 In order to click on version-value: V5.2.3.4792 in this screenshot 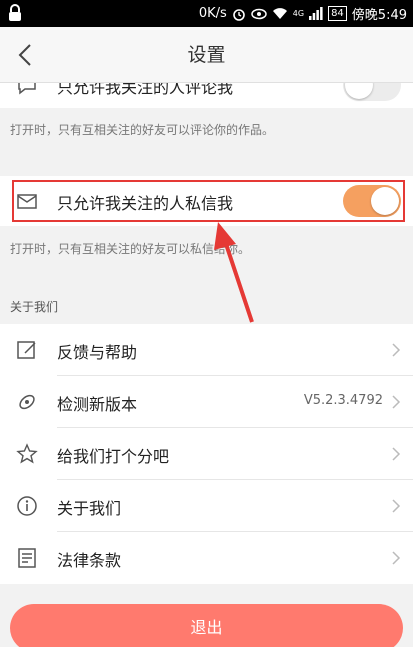, I will do `click(343, 400)`.